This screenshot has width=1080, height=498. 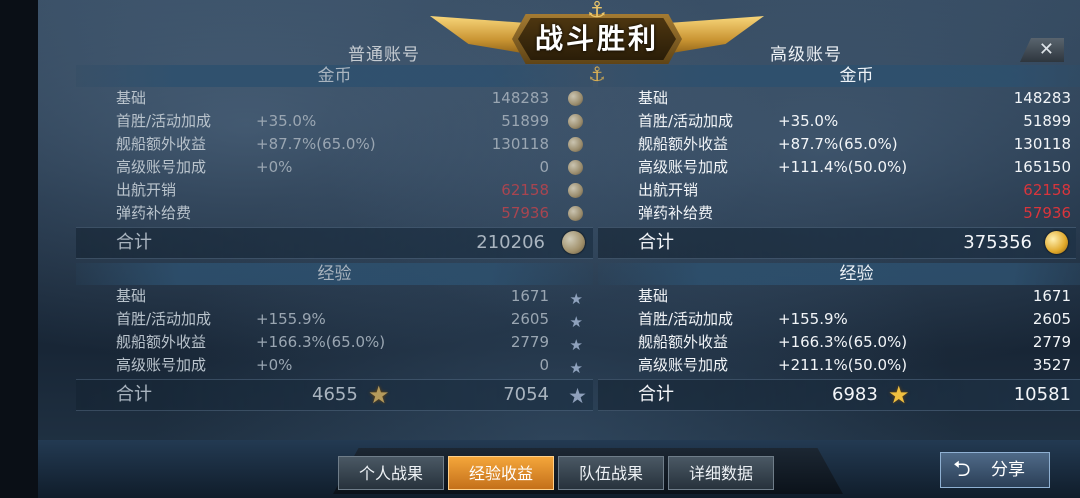 What do you see at coordinates (334, 213) in the screenshot?
I see `gold-row: 弹药补给费 57936` at bounding box center [334, 213].